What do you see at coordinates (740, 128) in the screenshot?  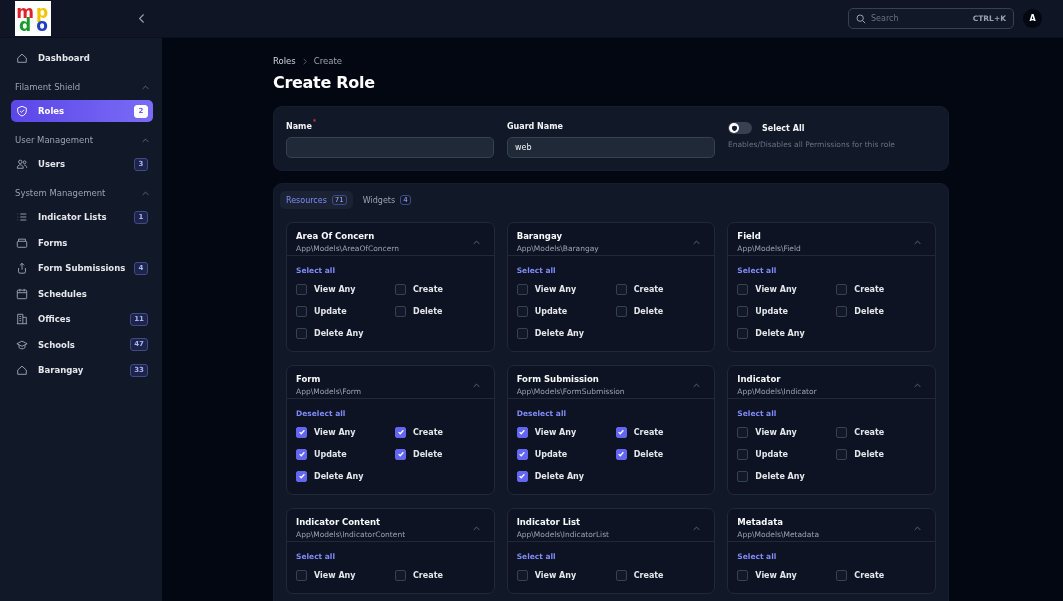 I see `toggle-switch` at bounding box center [740, 128].